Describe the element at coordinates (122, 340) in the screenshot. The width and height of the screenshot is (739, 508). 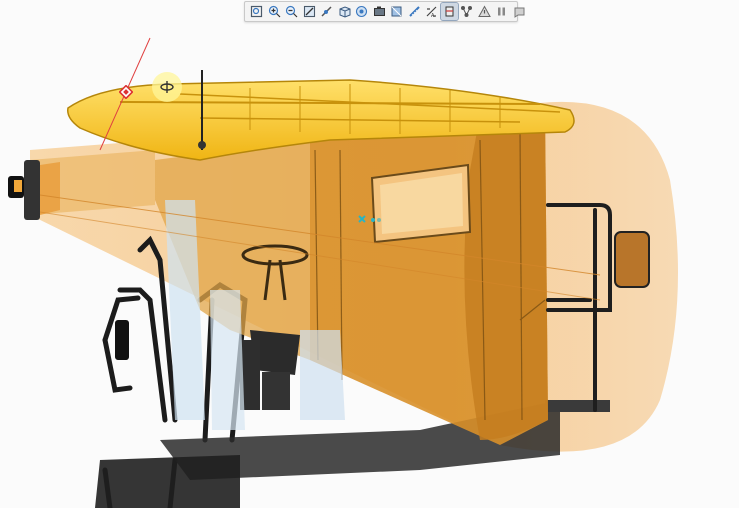
I see `door-handle` at that location.